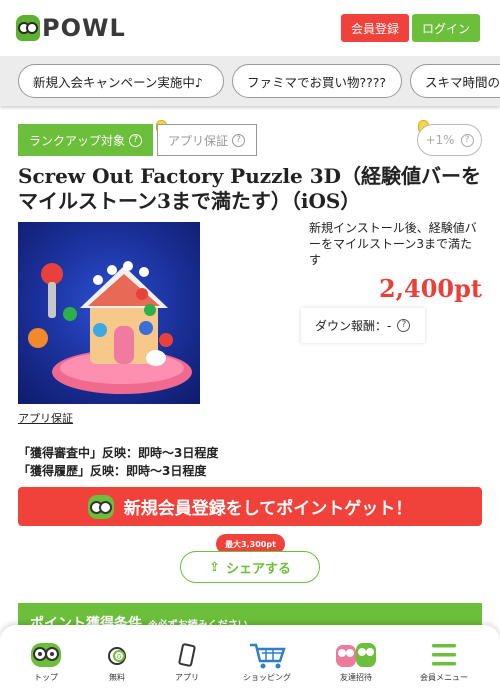 The height and width of the screenshot is (700, 500). I want to click on plus-rate-tag: +1% ?, so click(449, 140).